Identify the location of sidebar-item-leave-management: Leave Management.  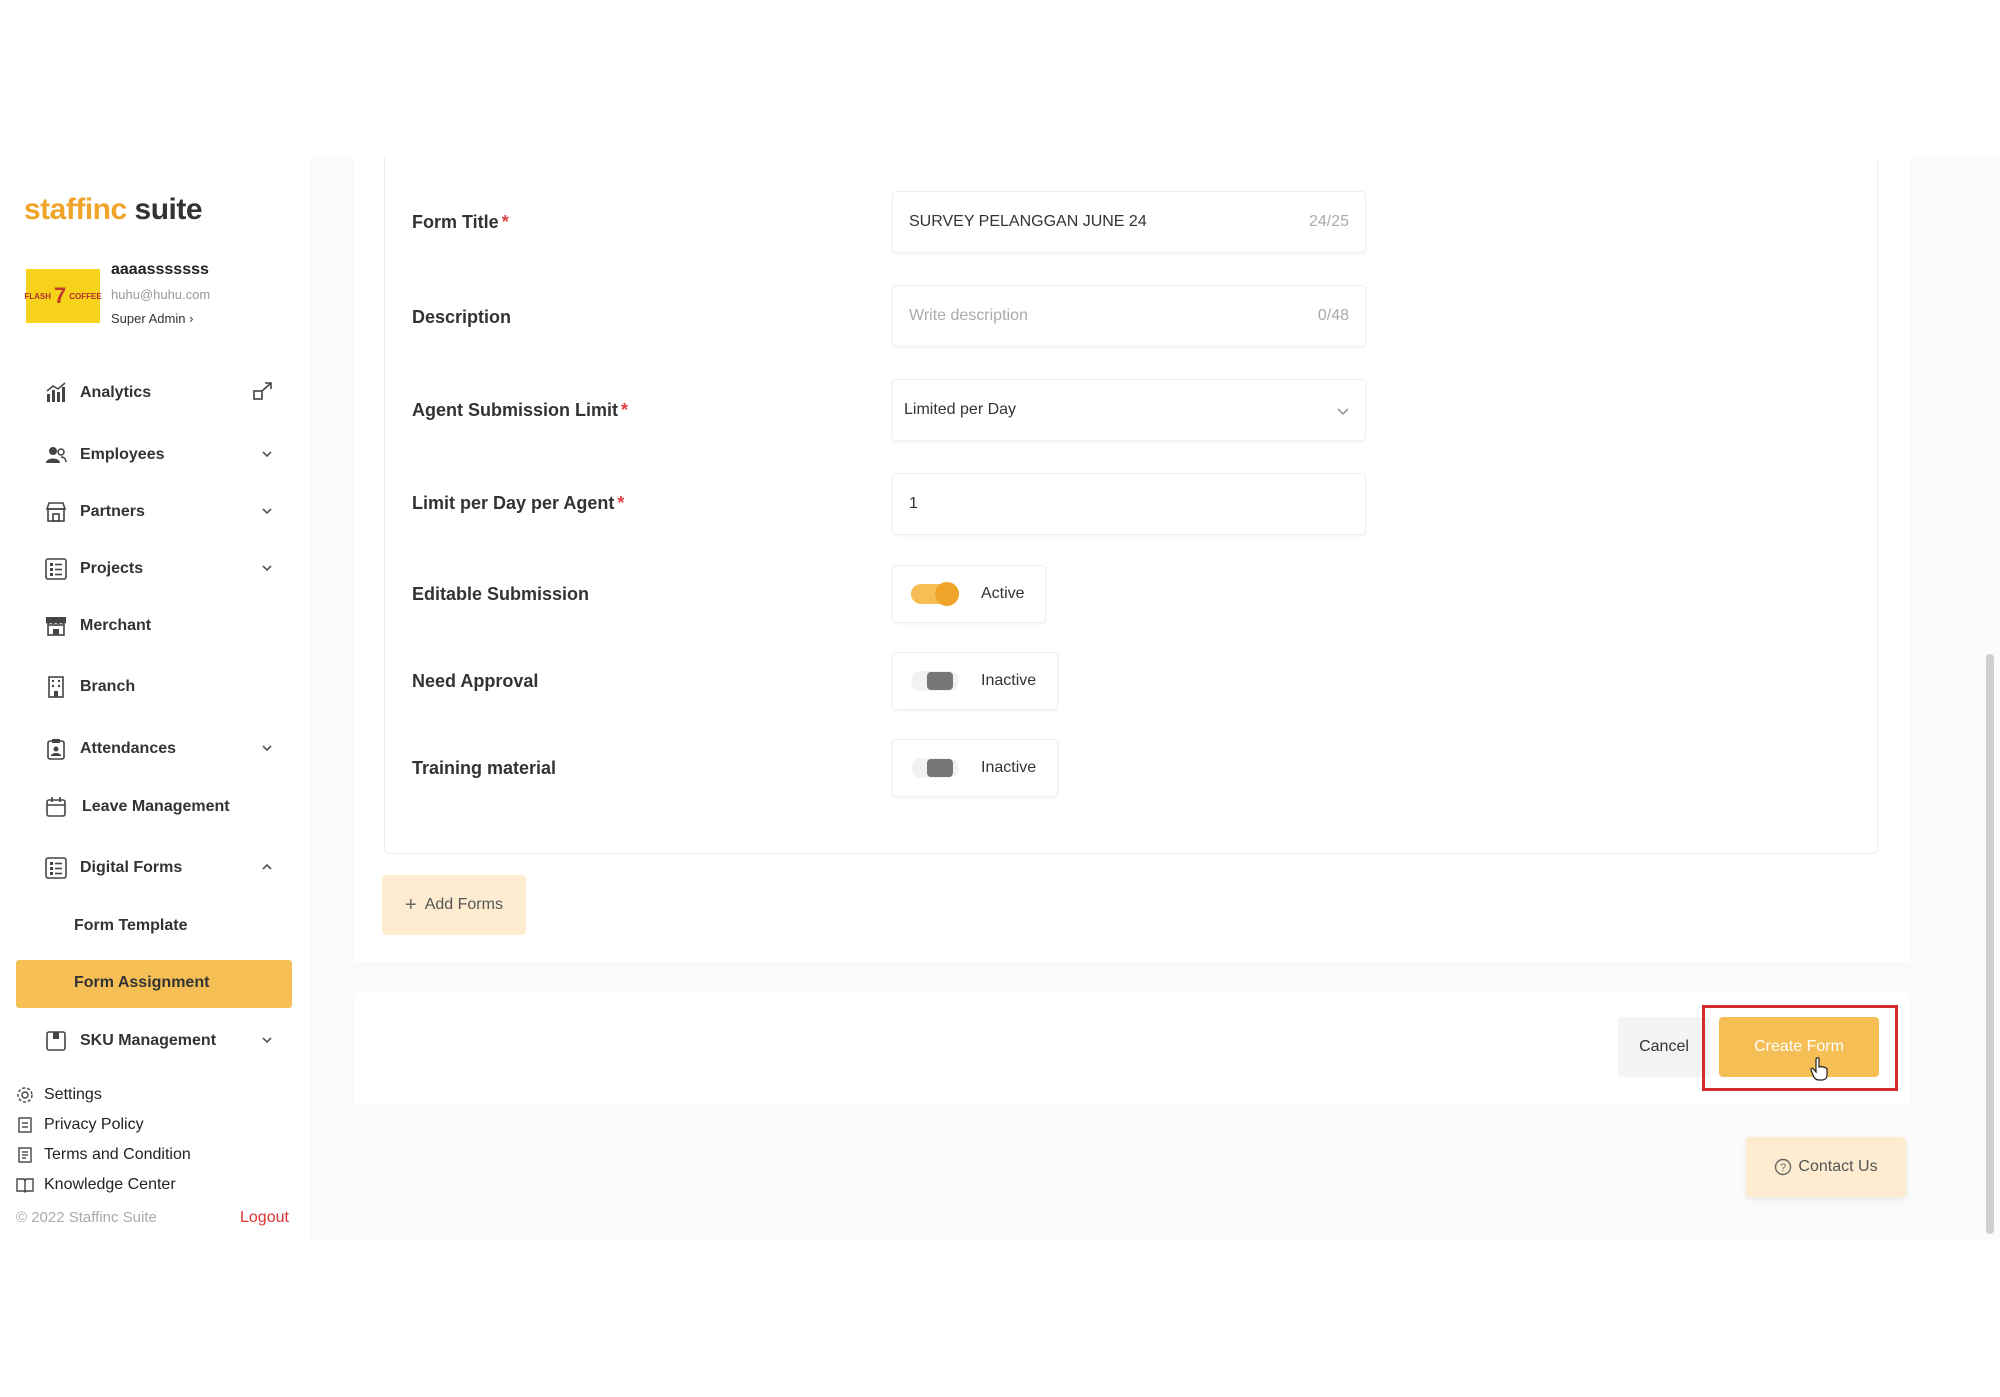
(159, 807).